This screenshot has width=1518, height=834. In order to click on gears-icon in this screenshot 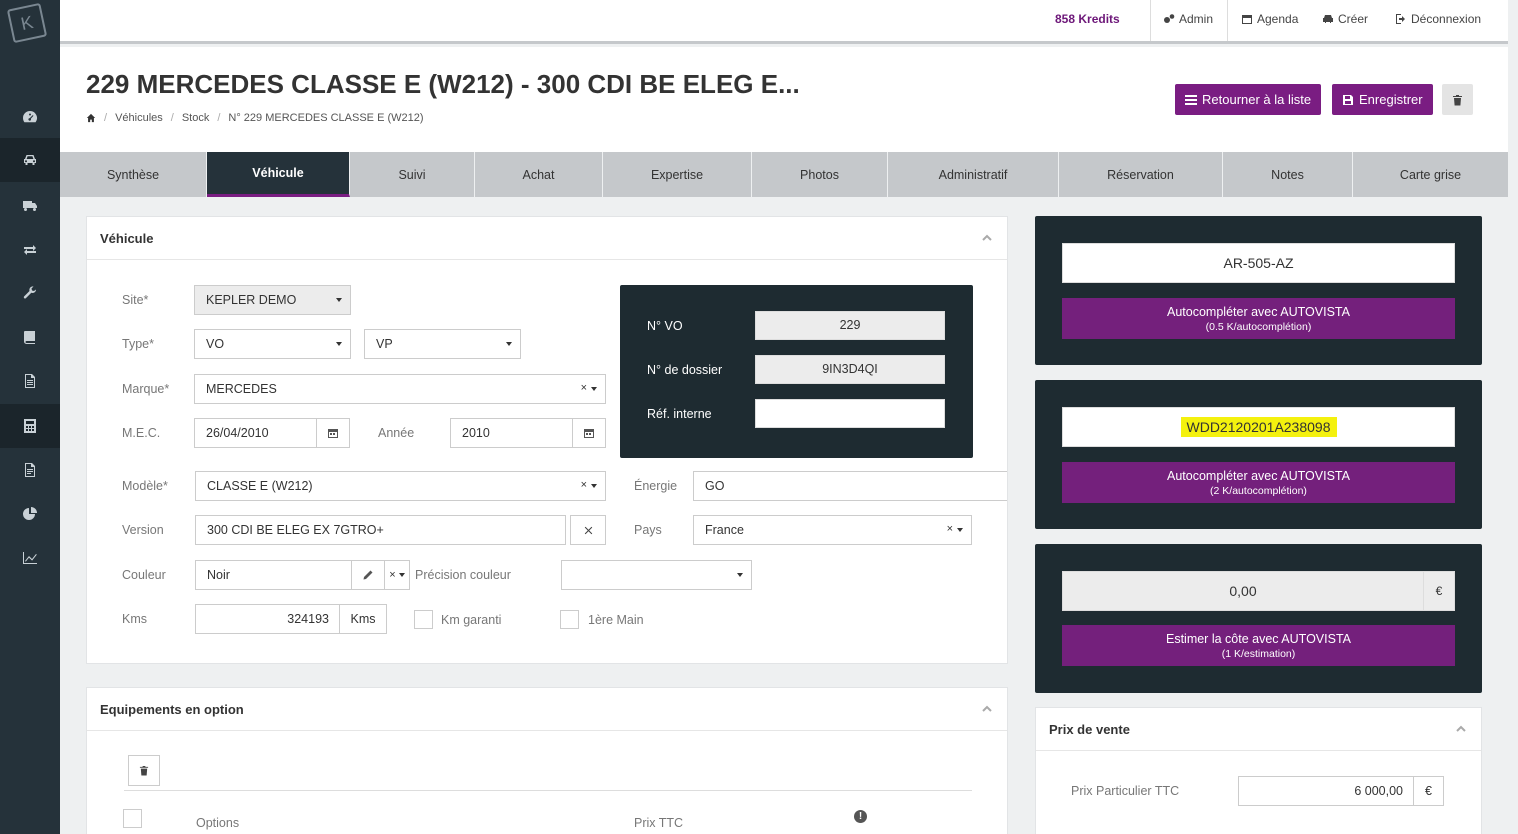, I will do `click(1169, 18)`.